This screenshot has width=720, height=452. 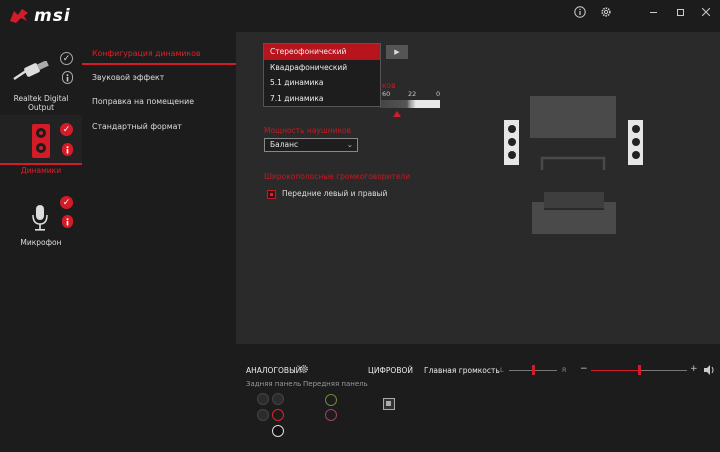 I want to click on device-label: Realtek Digital Output, so click(x=41, y=103).